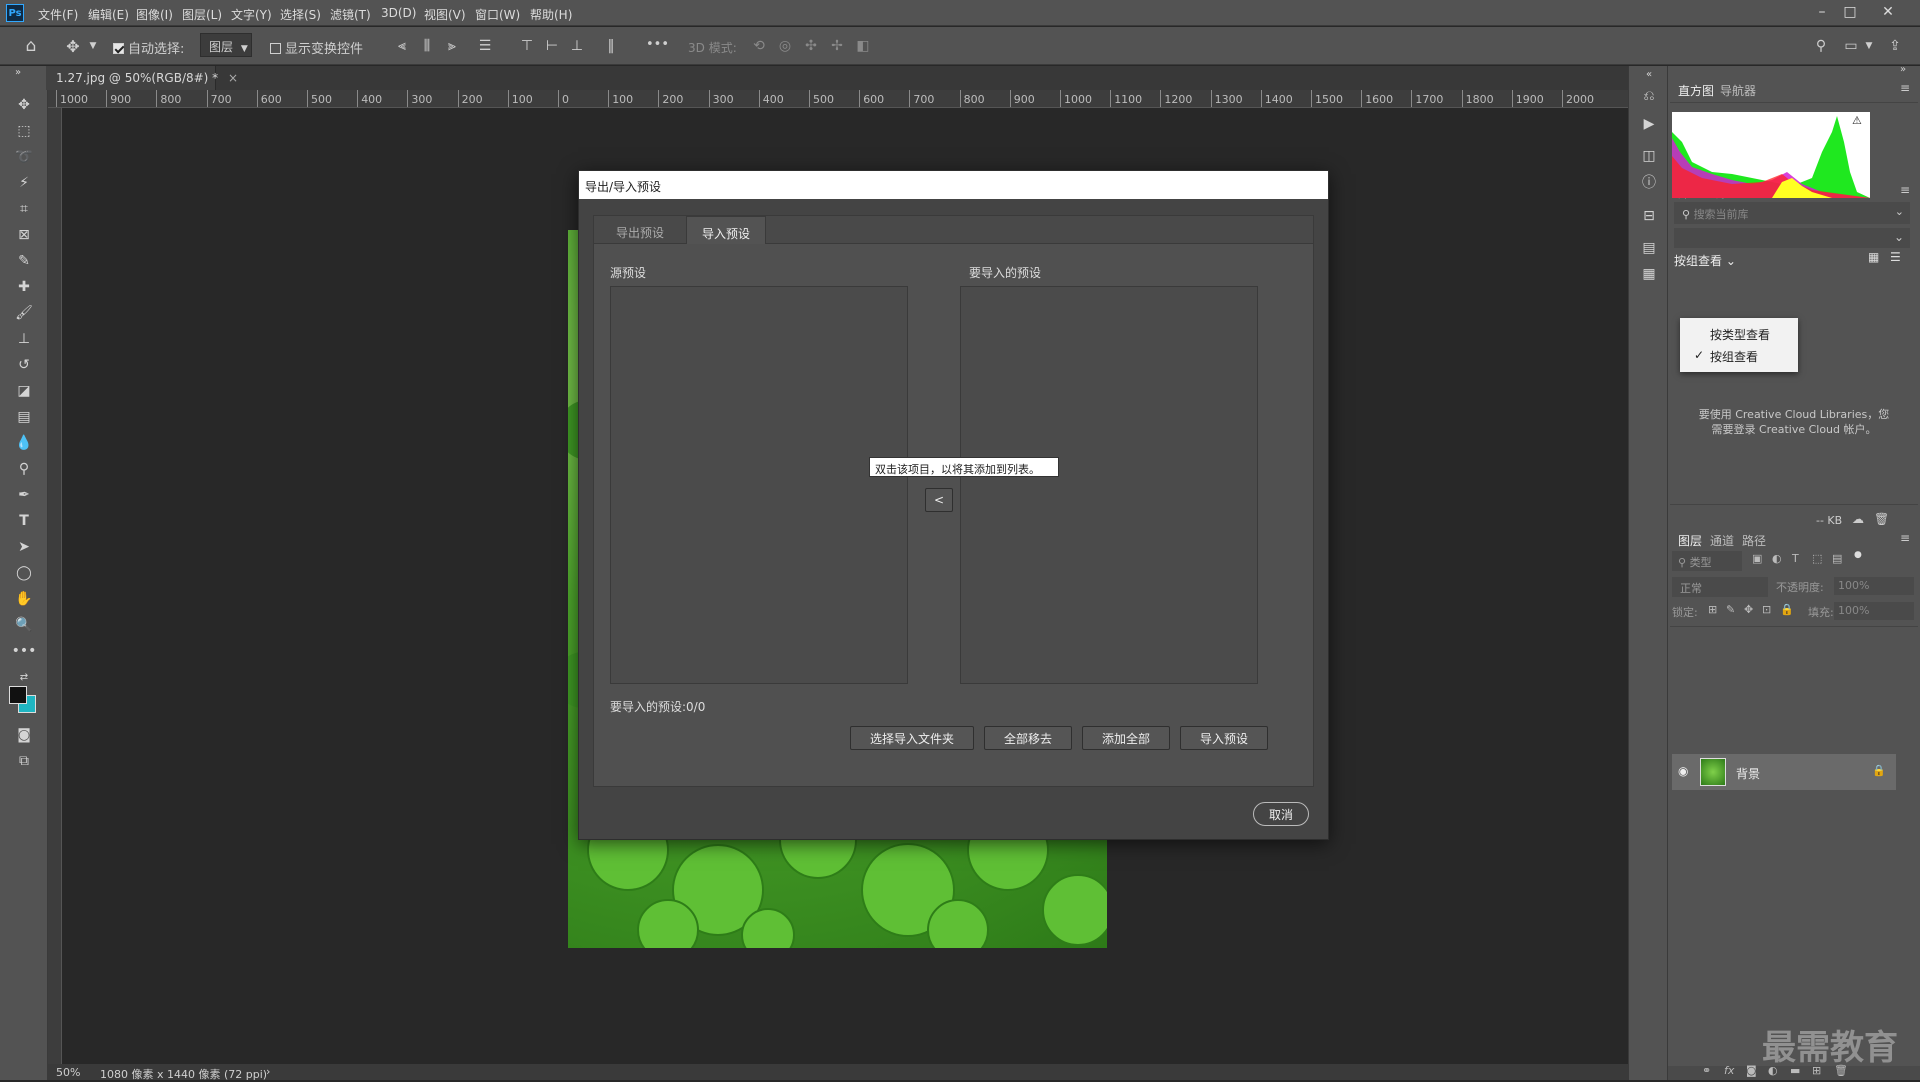 This screenshot has width=1920, height=1082. What do you see at coordinates (24, 599) in the screenshot?
I see `hand-tool-icon: ✋` at bounding box center [24, 599].